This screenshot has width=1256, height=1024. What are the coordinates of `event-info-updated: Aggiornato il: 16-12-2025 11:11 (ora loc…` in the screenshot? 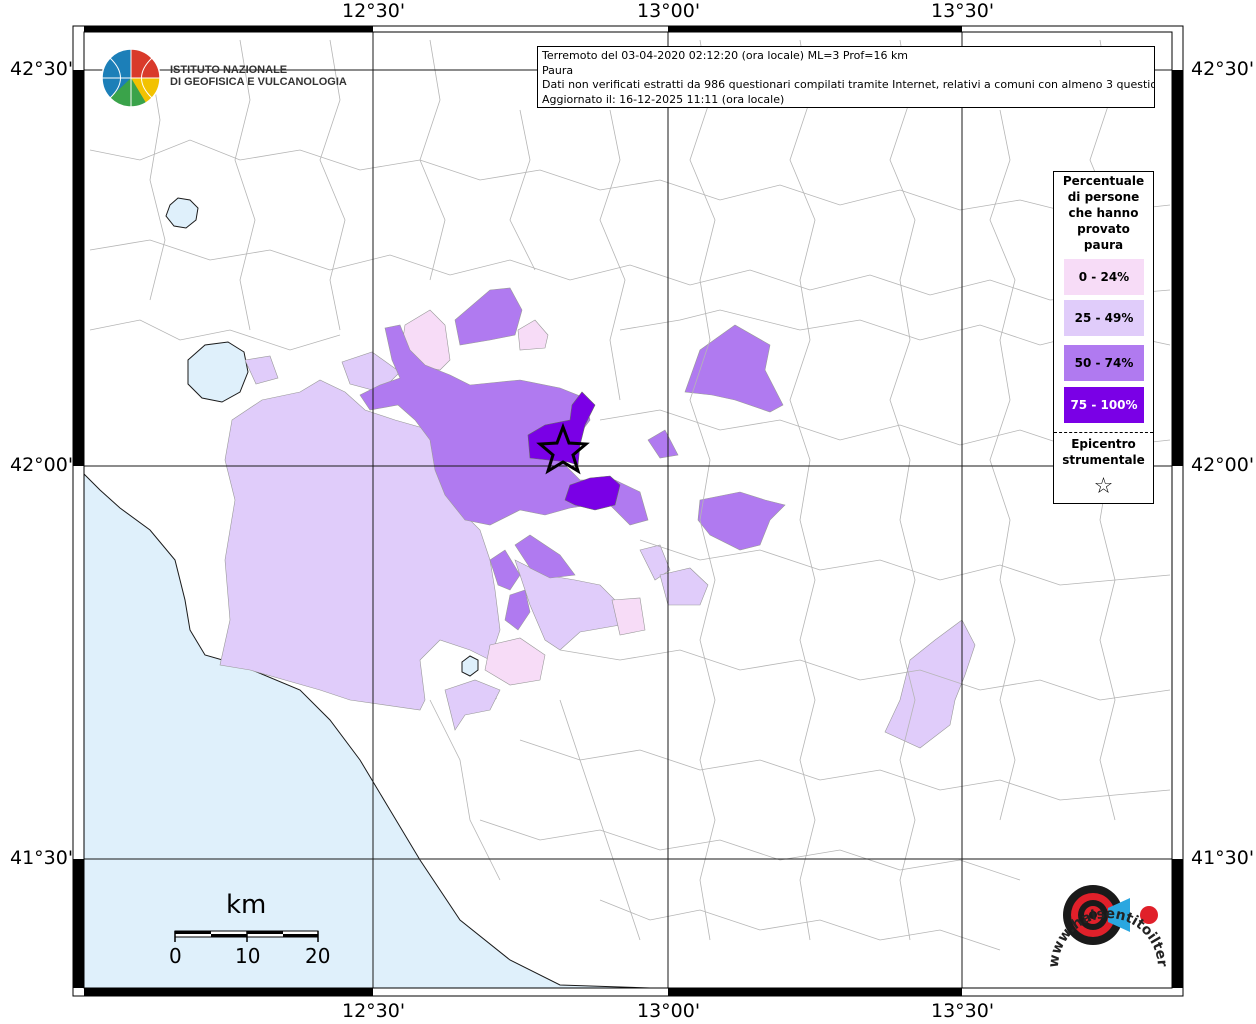 It's located at (663, 99).